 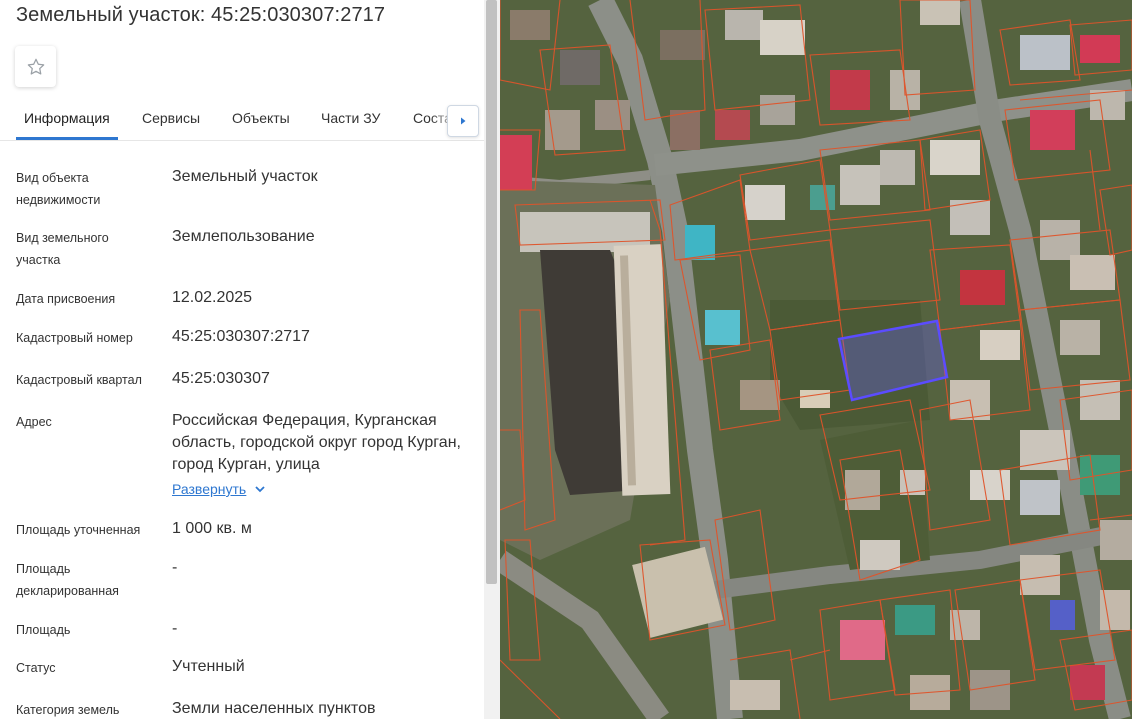 What do you see at coordinates (43, 630) in the screenshot?
I see `label-area: Площадь` at bounding box center [43, 630].